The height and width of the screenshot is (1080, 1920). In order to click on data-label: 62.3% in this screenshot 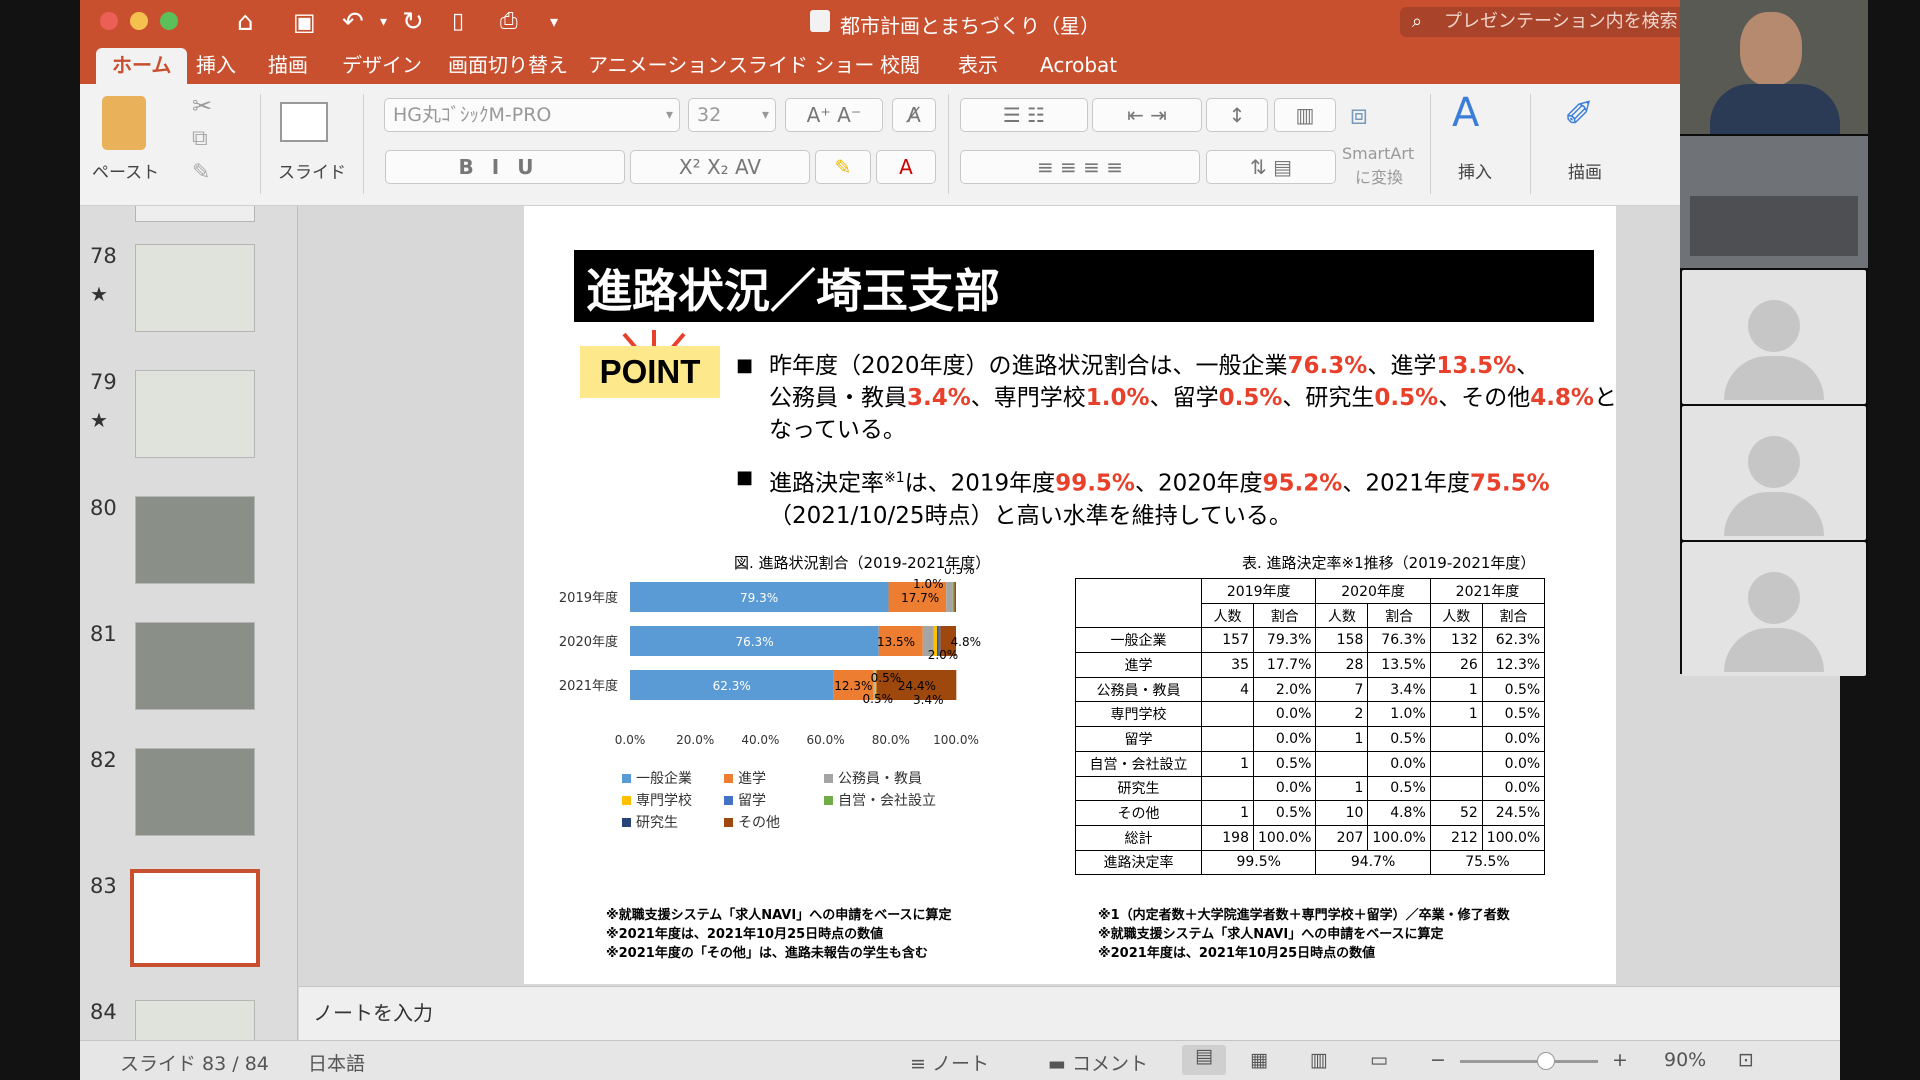, I will do `click(732, 686)`.